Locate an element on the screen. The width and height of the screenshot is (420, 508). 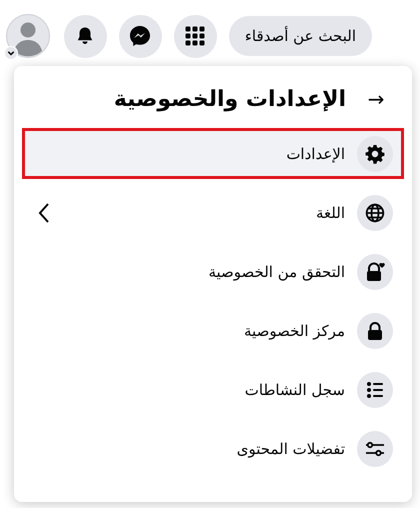
chevron-left-icon is located at coordinates (44, 213).